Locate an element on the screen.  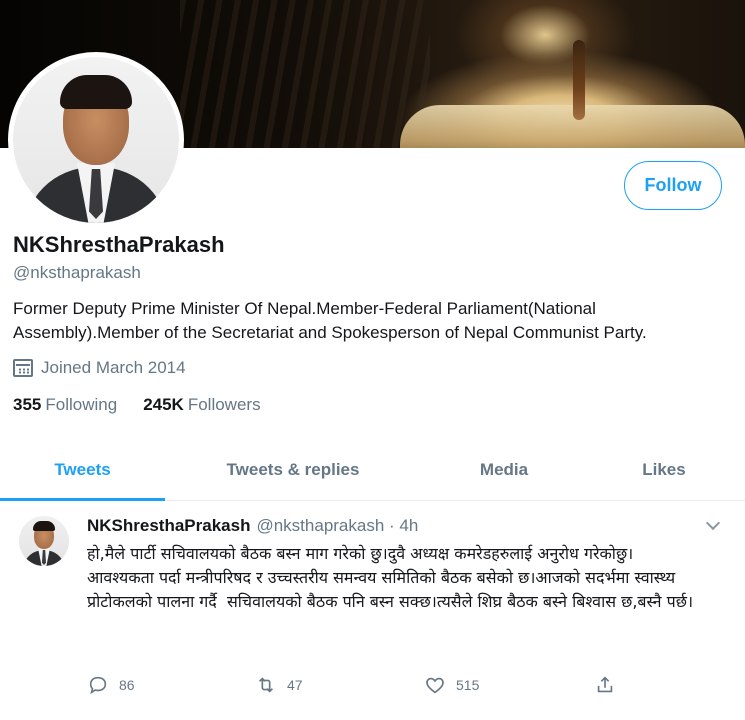
tab-media: Media is located at coordinates (504, 470).